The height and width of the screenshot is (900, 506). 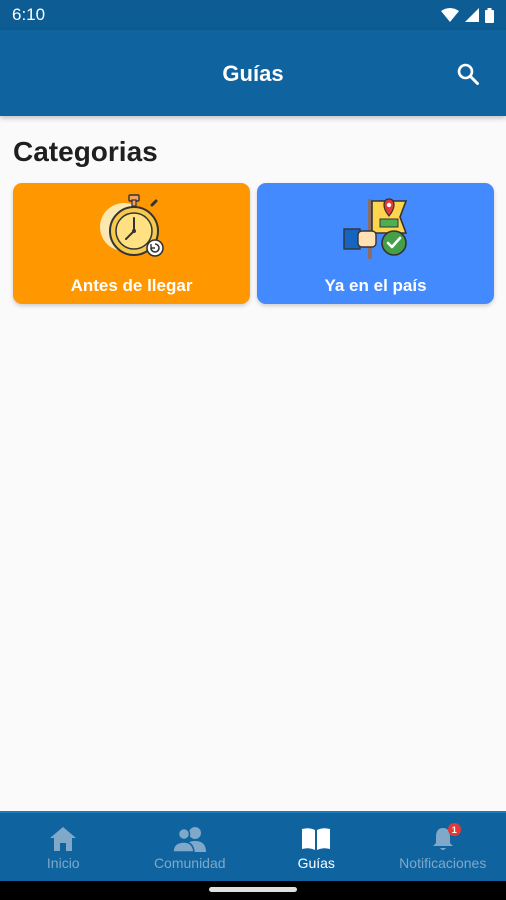 I want to click on nav-label-inicio: Inicio, so click(x=63, y=863).